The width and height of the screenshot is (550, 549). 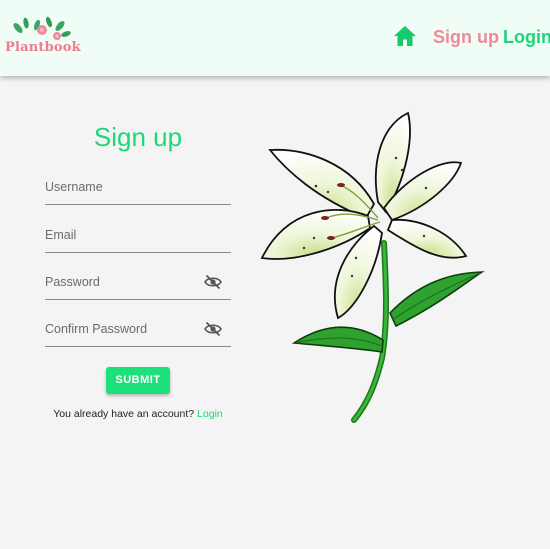 What do you see at coordinates (275, 38) in the screenshot?
I see `top-navbar: Plantbook Sign up Login` at bounding box center [275, 38].